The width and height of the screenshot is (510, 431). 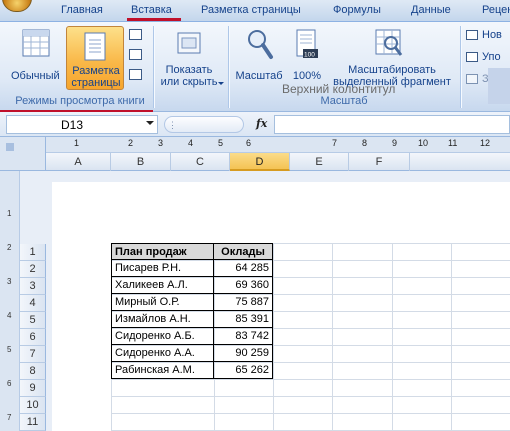 I want to click on row-header: 8, so click(x=33, y=371).